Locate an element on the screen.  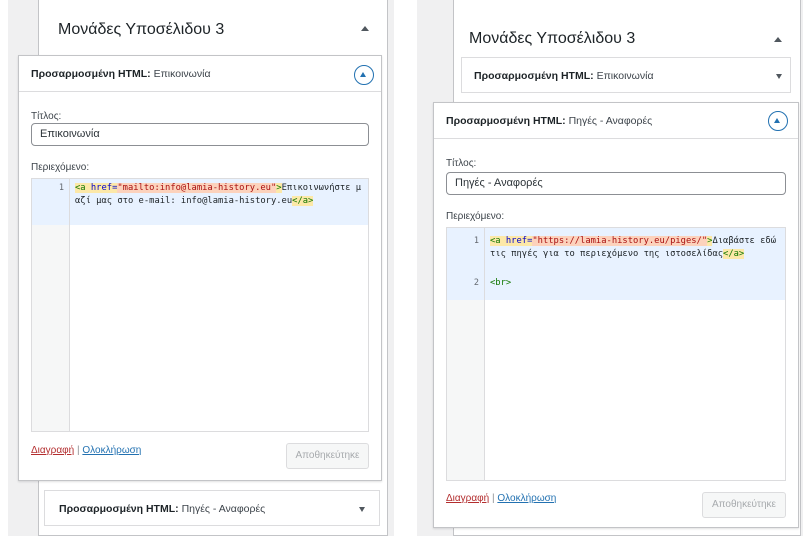
code-href: "mailto:info@lamia-history.eu" is located at coordinates (197, 188).